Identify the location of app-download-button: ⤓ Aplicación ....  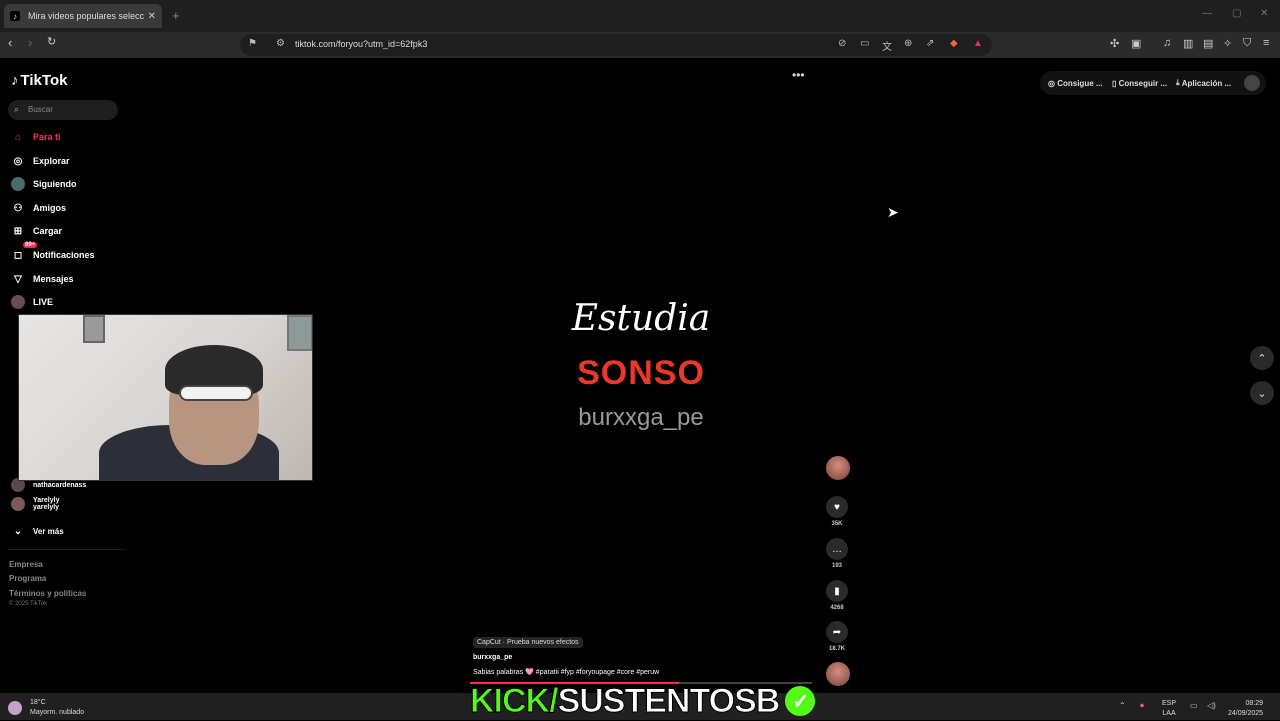
(1203, 83).